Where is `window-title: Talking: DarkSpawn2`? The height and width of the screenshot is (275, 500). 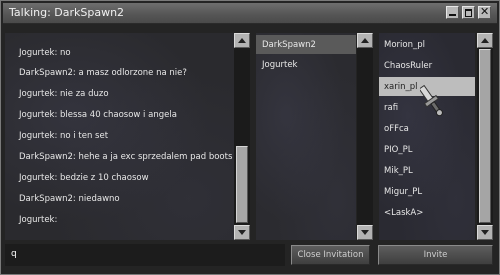 window-title: Talking: DarkSpawn2 is located at coordinates (67, 12).